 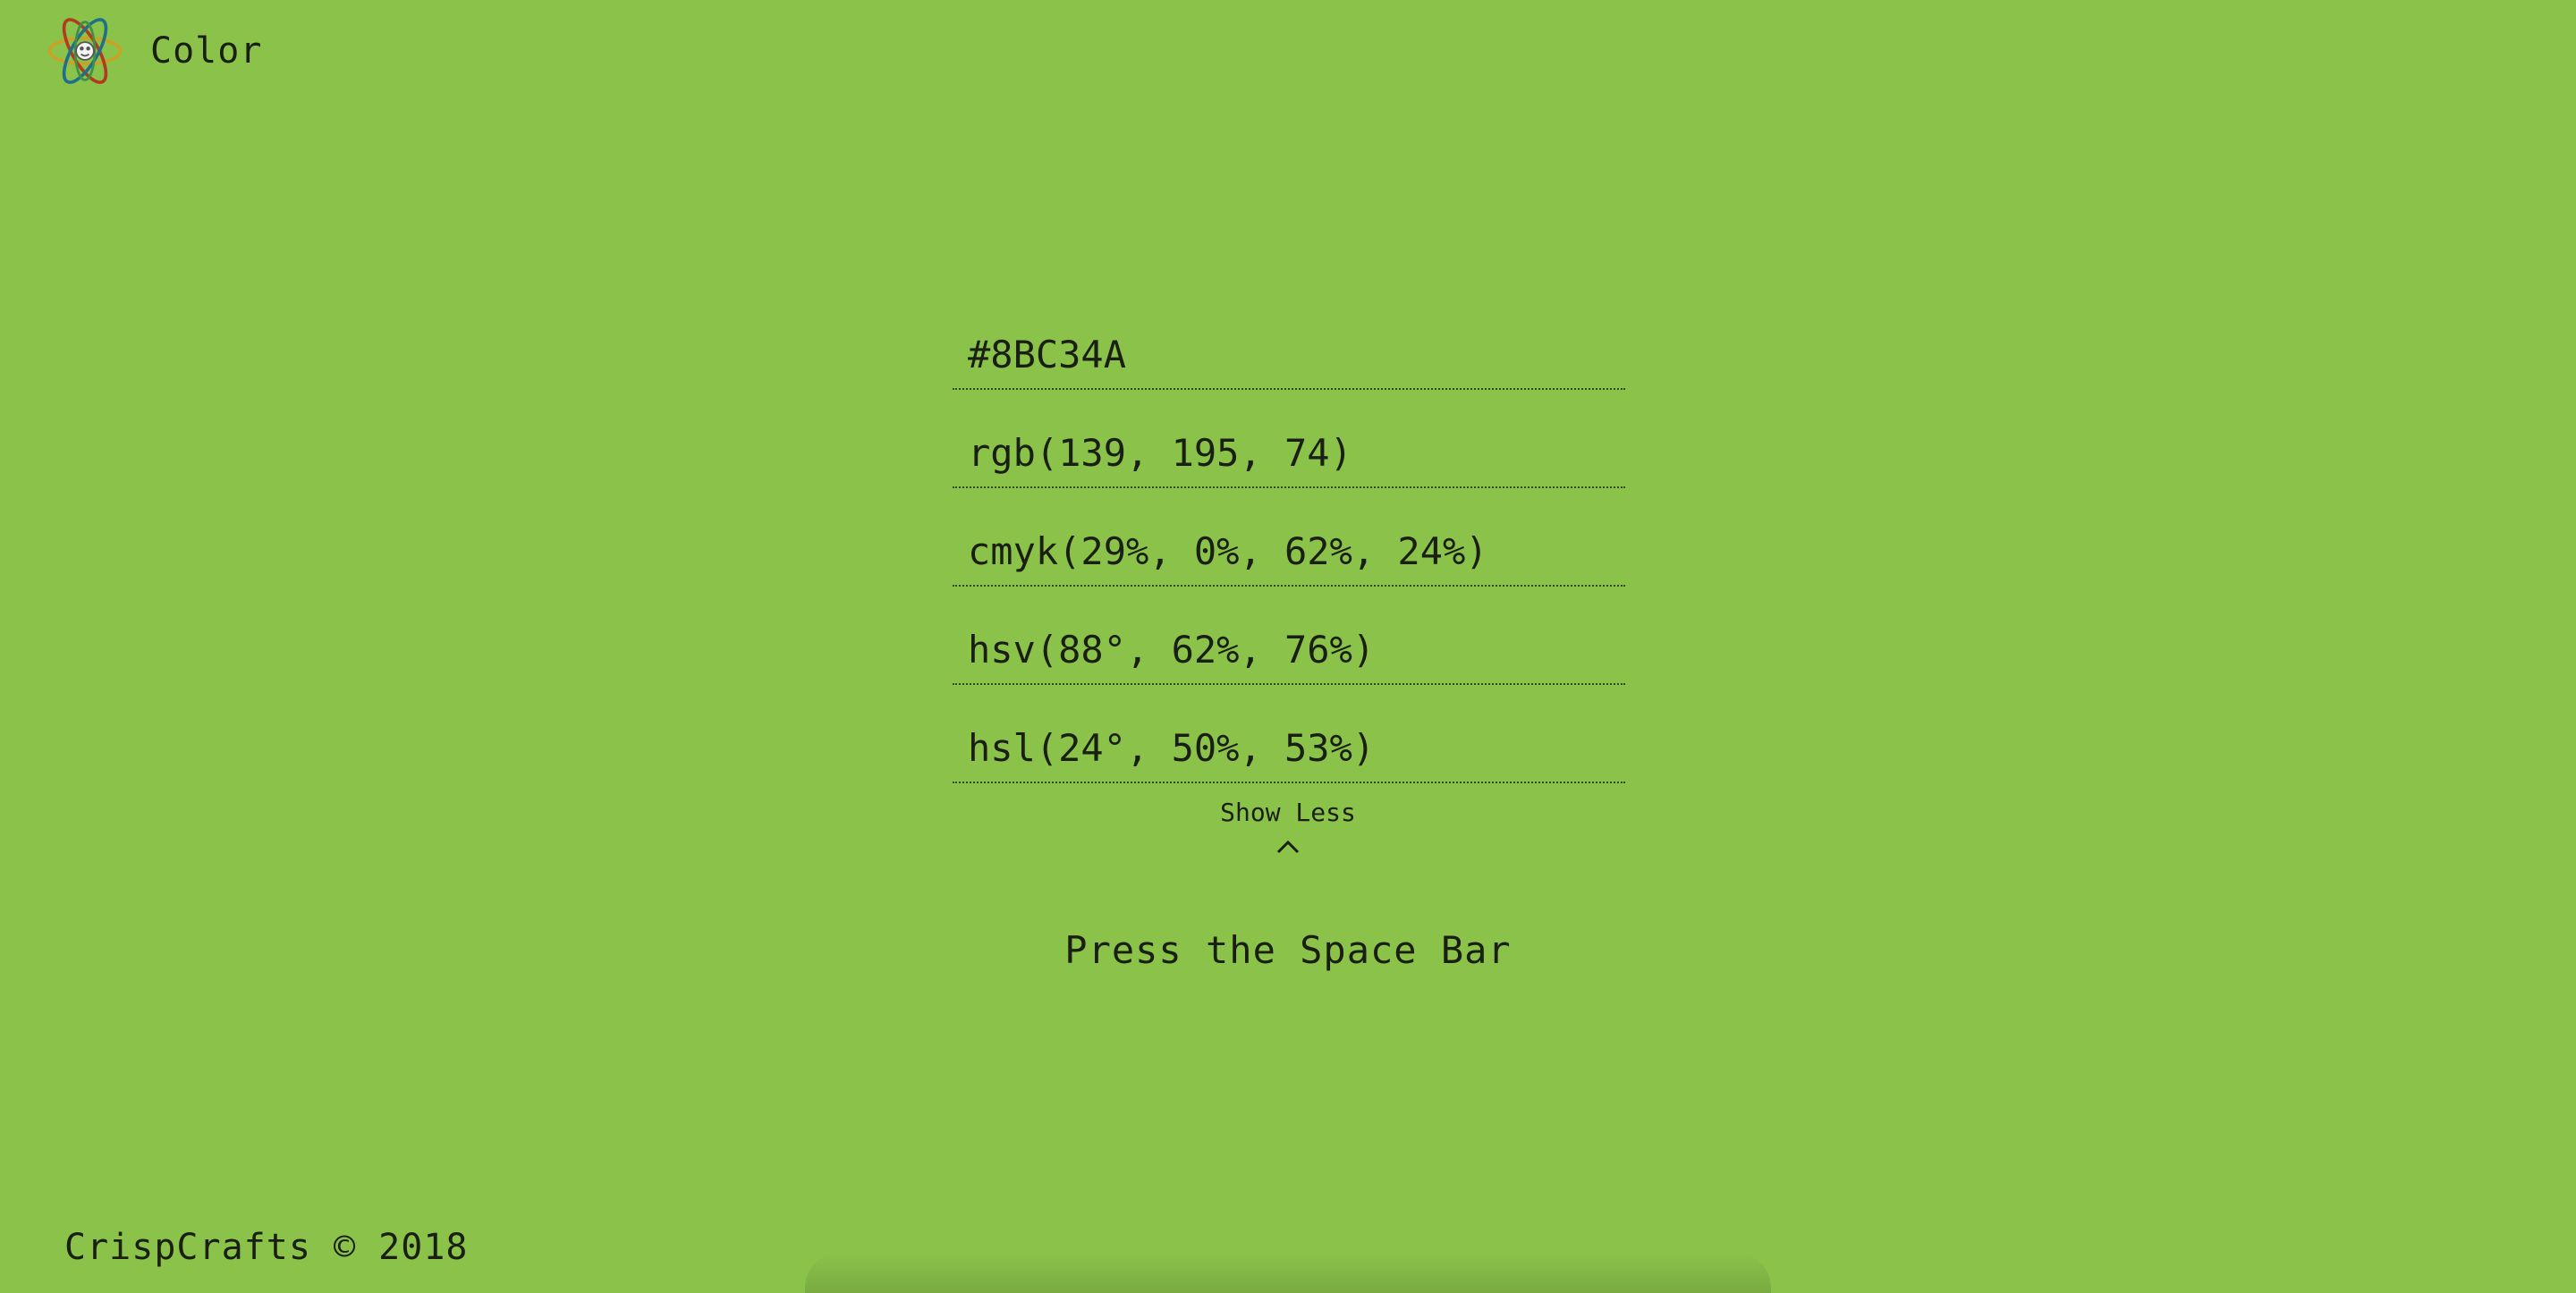 What do you see at coordinates (1288, 1273) in the screenshot?
I see `dock-shadow` at bounding box center [1288, 1273].